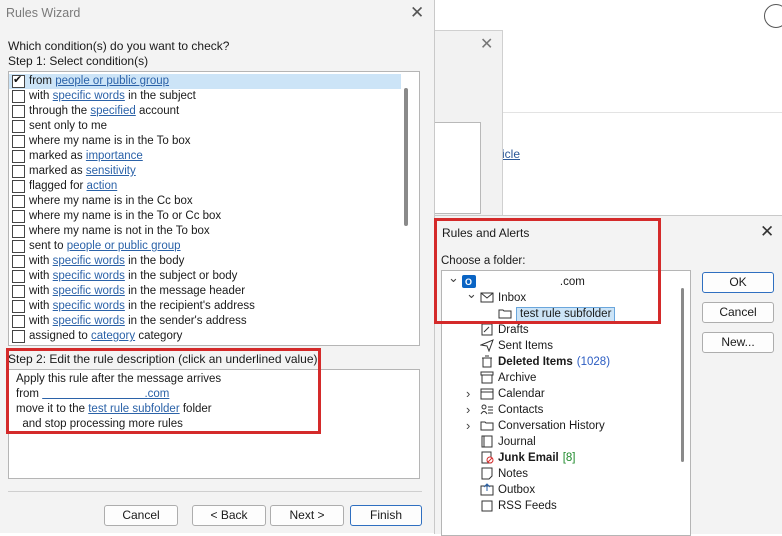 The width and height of the screenshot is (782, 536). Describe the element at coordinates (486, 346) in the screenshot. I see `sent-icon` at that location.